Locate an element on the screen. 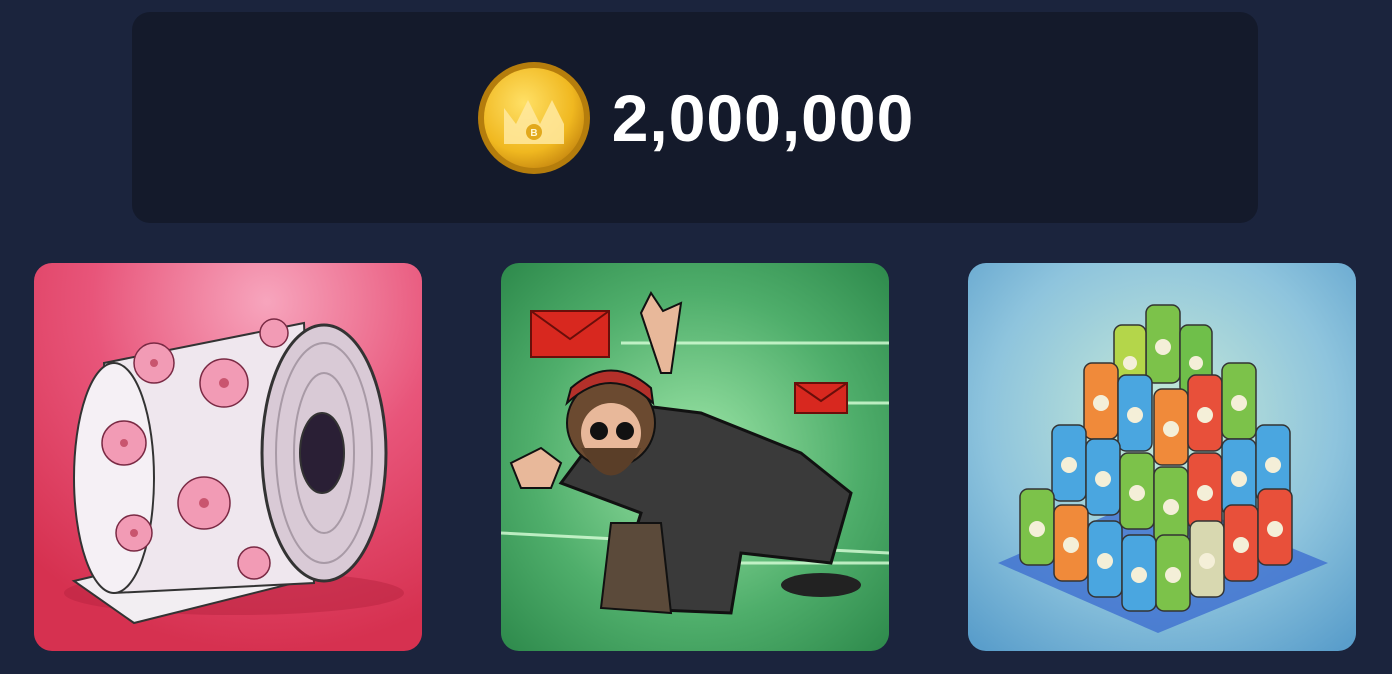 The image size is (1392, 674). svg-text: B is located at coordinates (533, 133).